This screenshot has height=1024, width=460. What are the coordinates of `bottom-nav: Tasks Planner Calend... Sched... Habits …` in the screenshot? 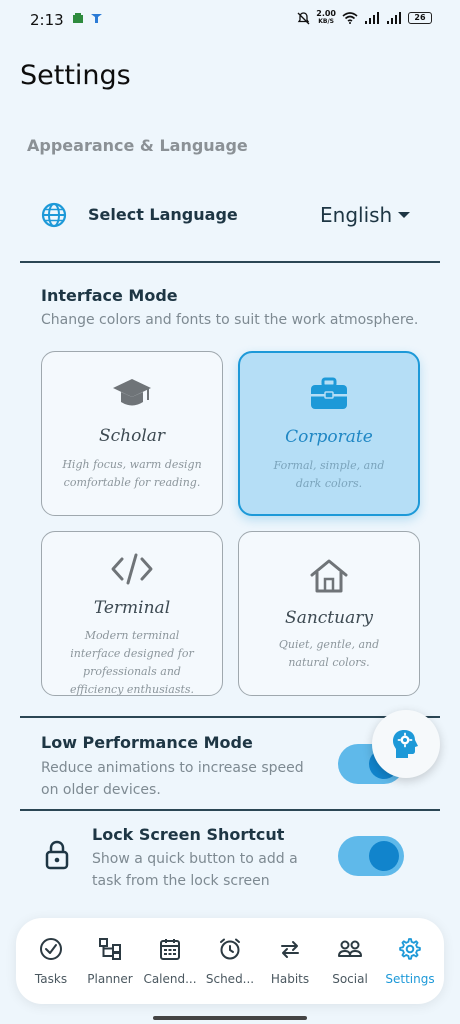 It's located at (230, 961).